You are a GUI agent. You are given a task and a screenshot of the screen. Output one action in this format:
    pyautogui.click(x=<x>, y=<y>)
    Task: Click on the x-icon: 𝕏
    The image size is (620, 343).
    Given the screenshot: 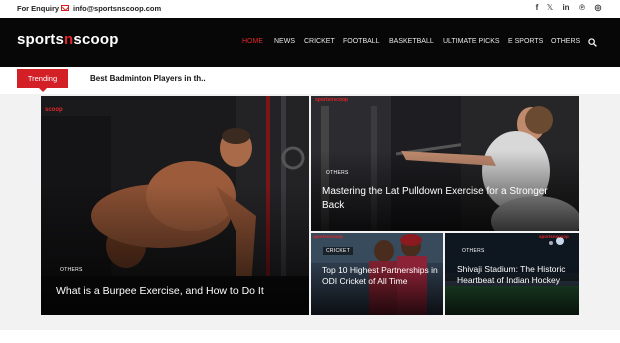 What is the action you would take?
    pyautogui.click(x=550, y=7)
    